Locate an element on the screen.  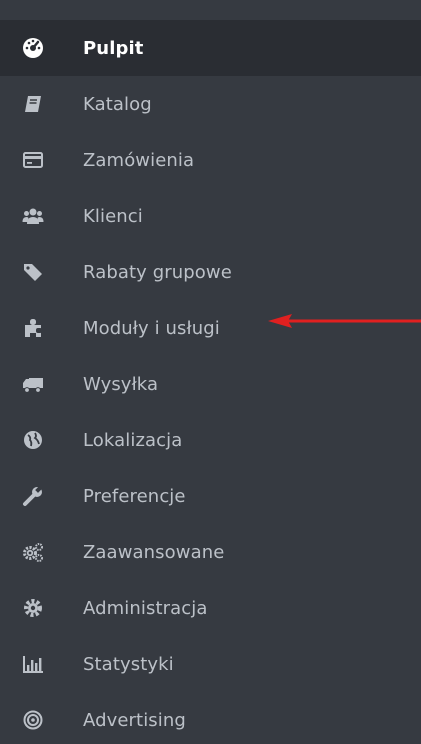
sidebar-item-statystyki: Statystyki is located at coordinates (210, 664).